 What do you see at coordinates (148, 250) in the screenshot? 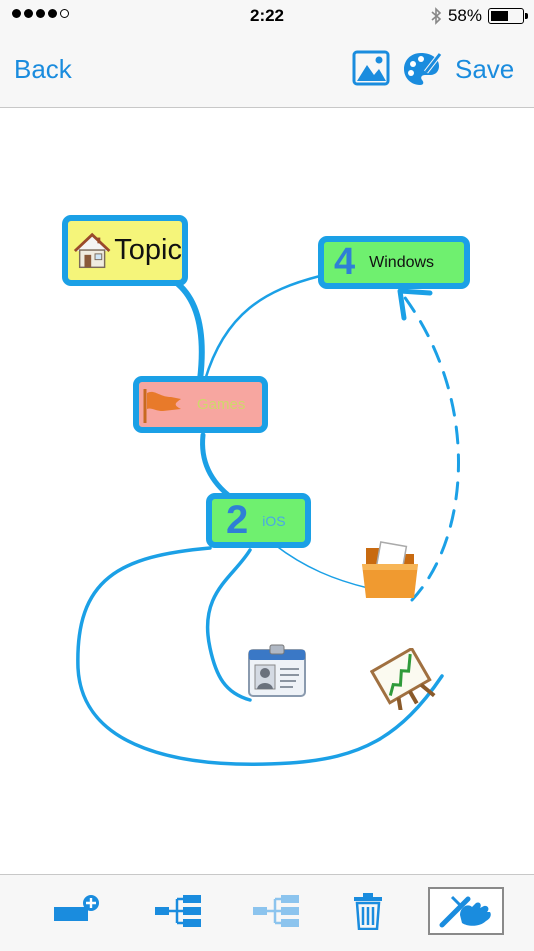
I see `node-topic-label: Topic` at bounding box center [148, 250].